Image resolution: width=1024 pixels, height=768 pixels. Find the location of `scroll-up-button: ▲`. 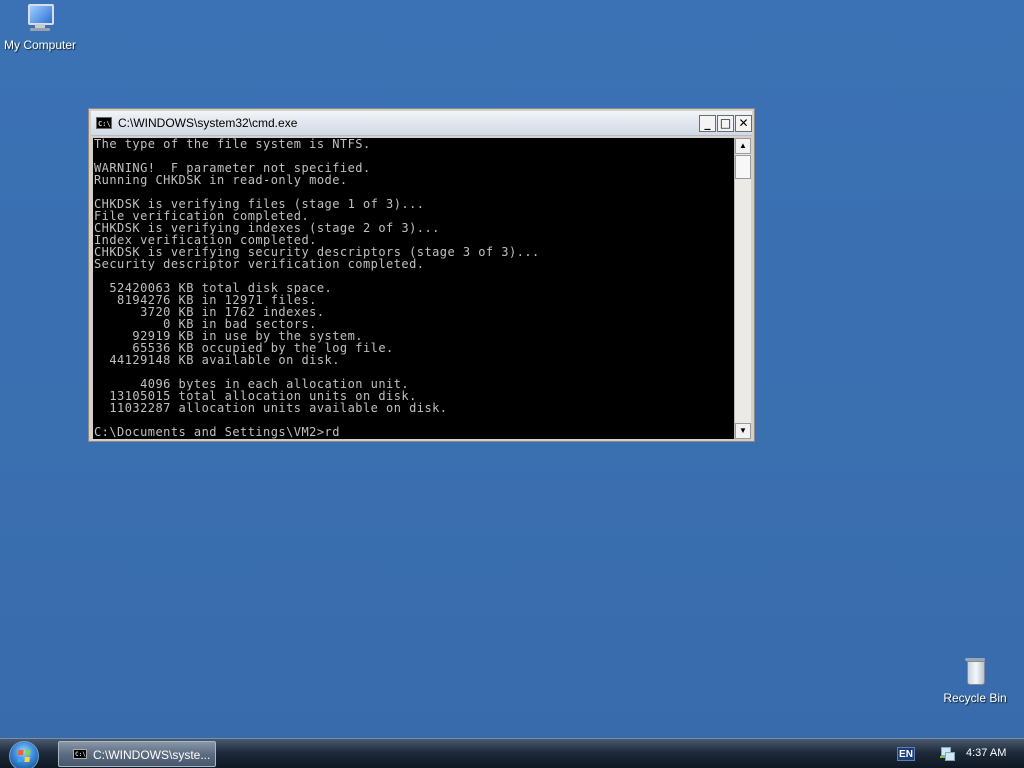

scroll-up-button: ▲ is located at coordinates (743, 146).